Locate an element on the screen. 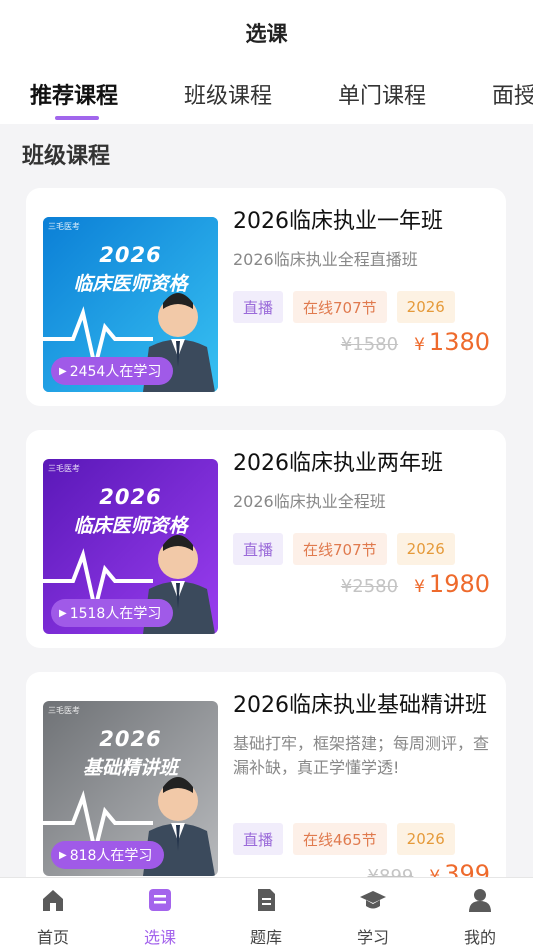 This screenshot has width=533, height=948. question-bank-icon is located at coordinates (266, 900).